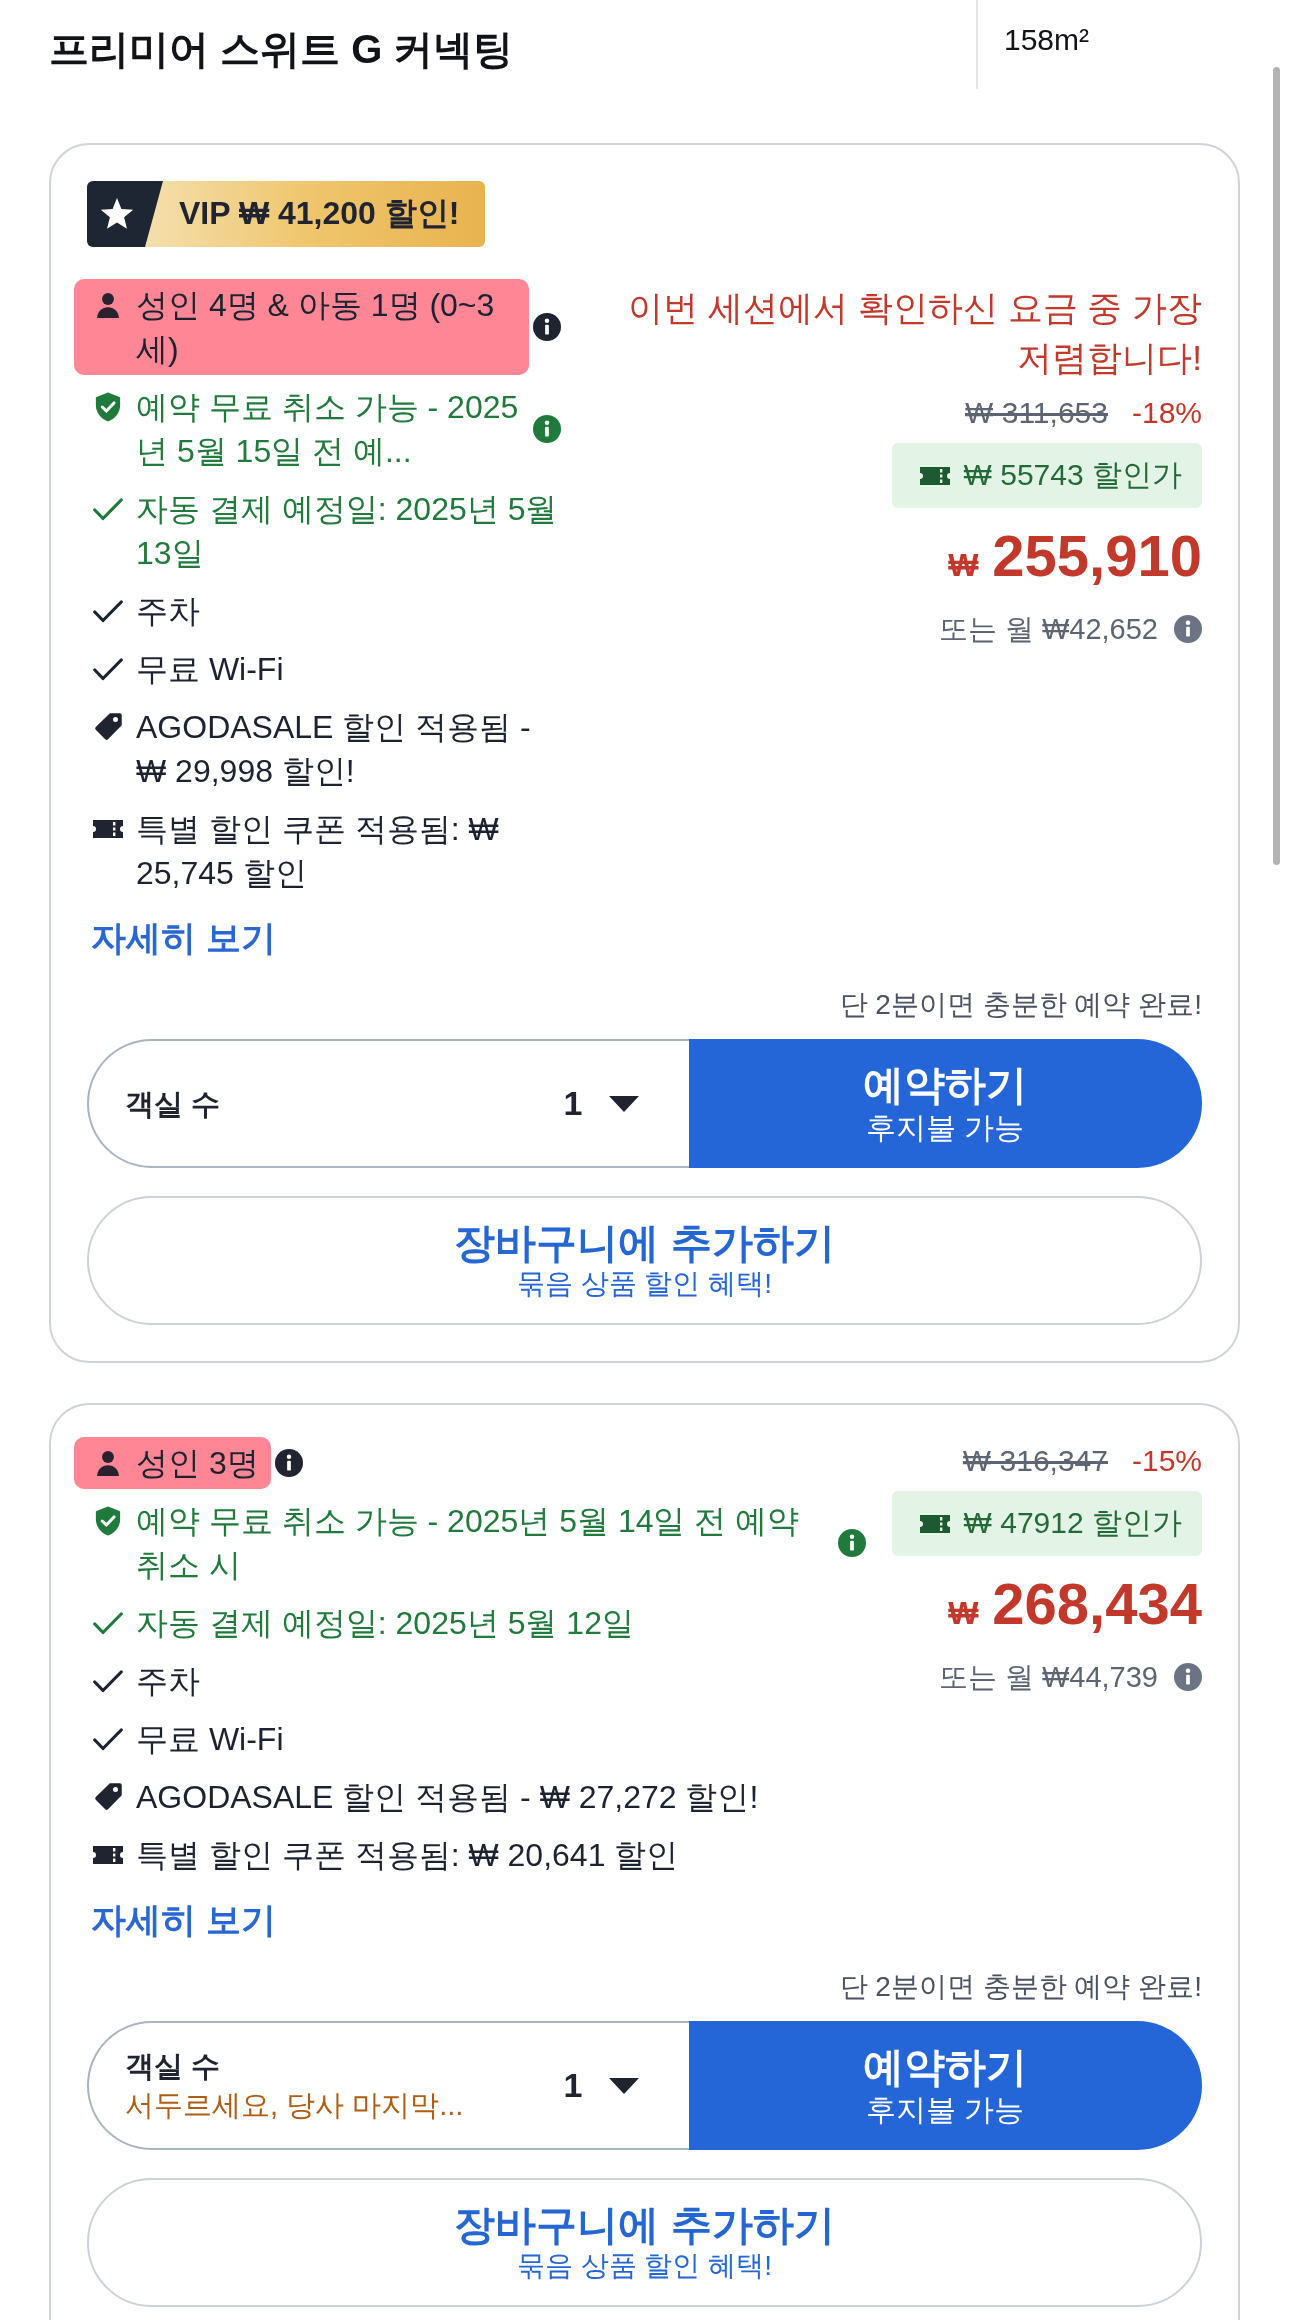 This screenshot has height=2320, width=1290. I want to click on monthly-price: 또는 월 ₩44,739, so click(1048, 1677).